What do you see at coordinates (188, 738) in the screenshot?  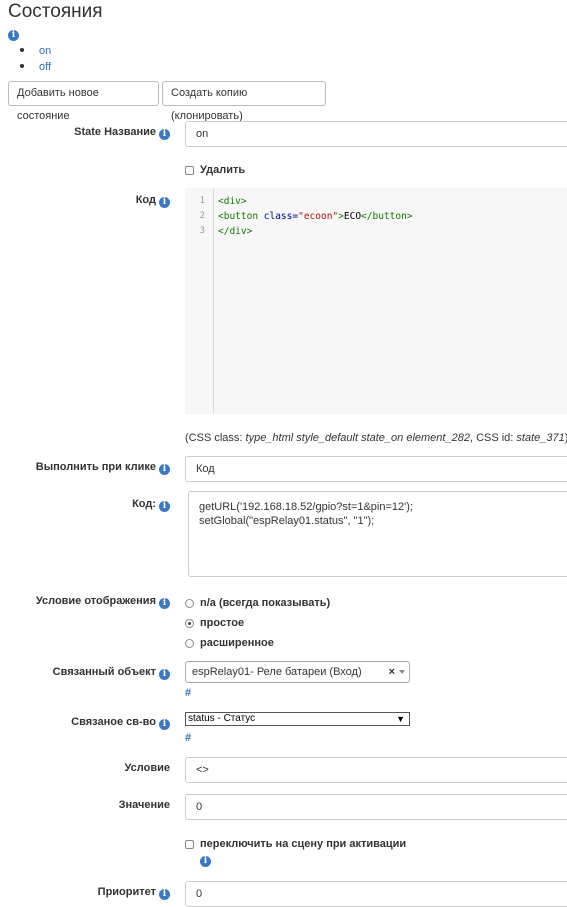 I see `linked-property-link: #` at bounding box center [188, 738].